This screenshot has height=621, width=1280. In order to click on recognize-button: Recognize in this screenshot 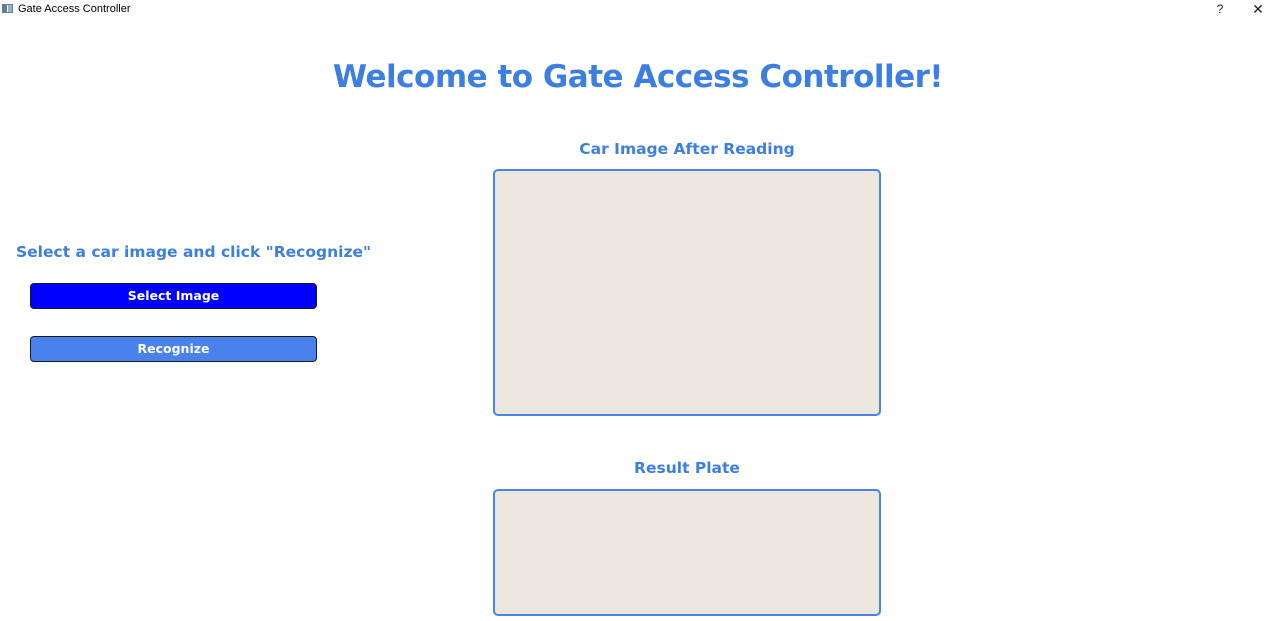, I will do `click(173, 349)`.